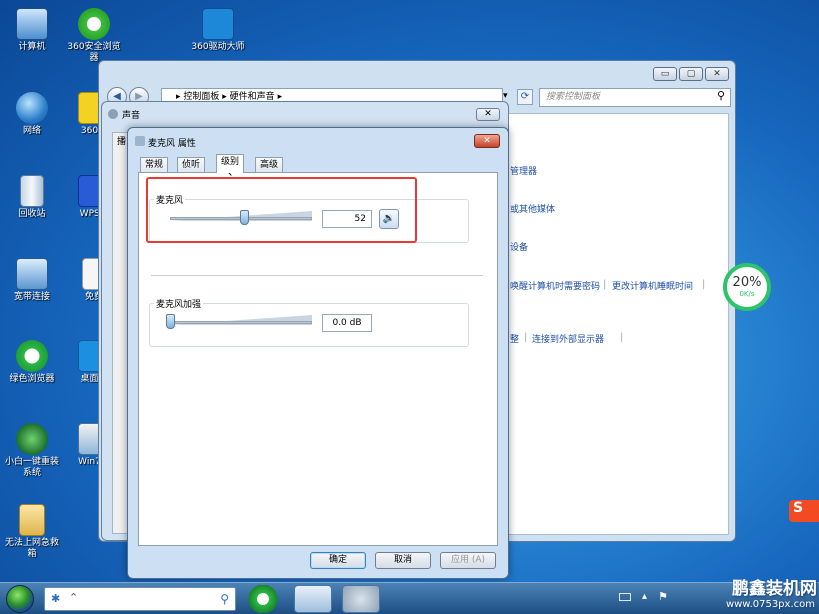 The image size is (819, 614). I want to click on desktop-icon-360-driver: 360驱动大师, so click(218, 30).